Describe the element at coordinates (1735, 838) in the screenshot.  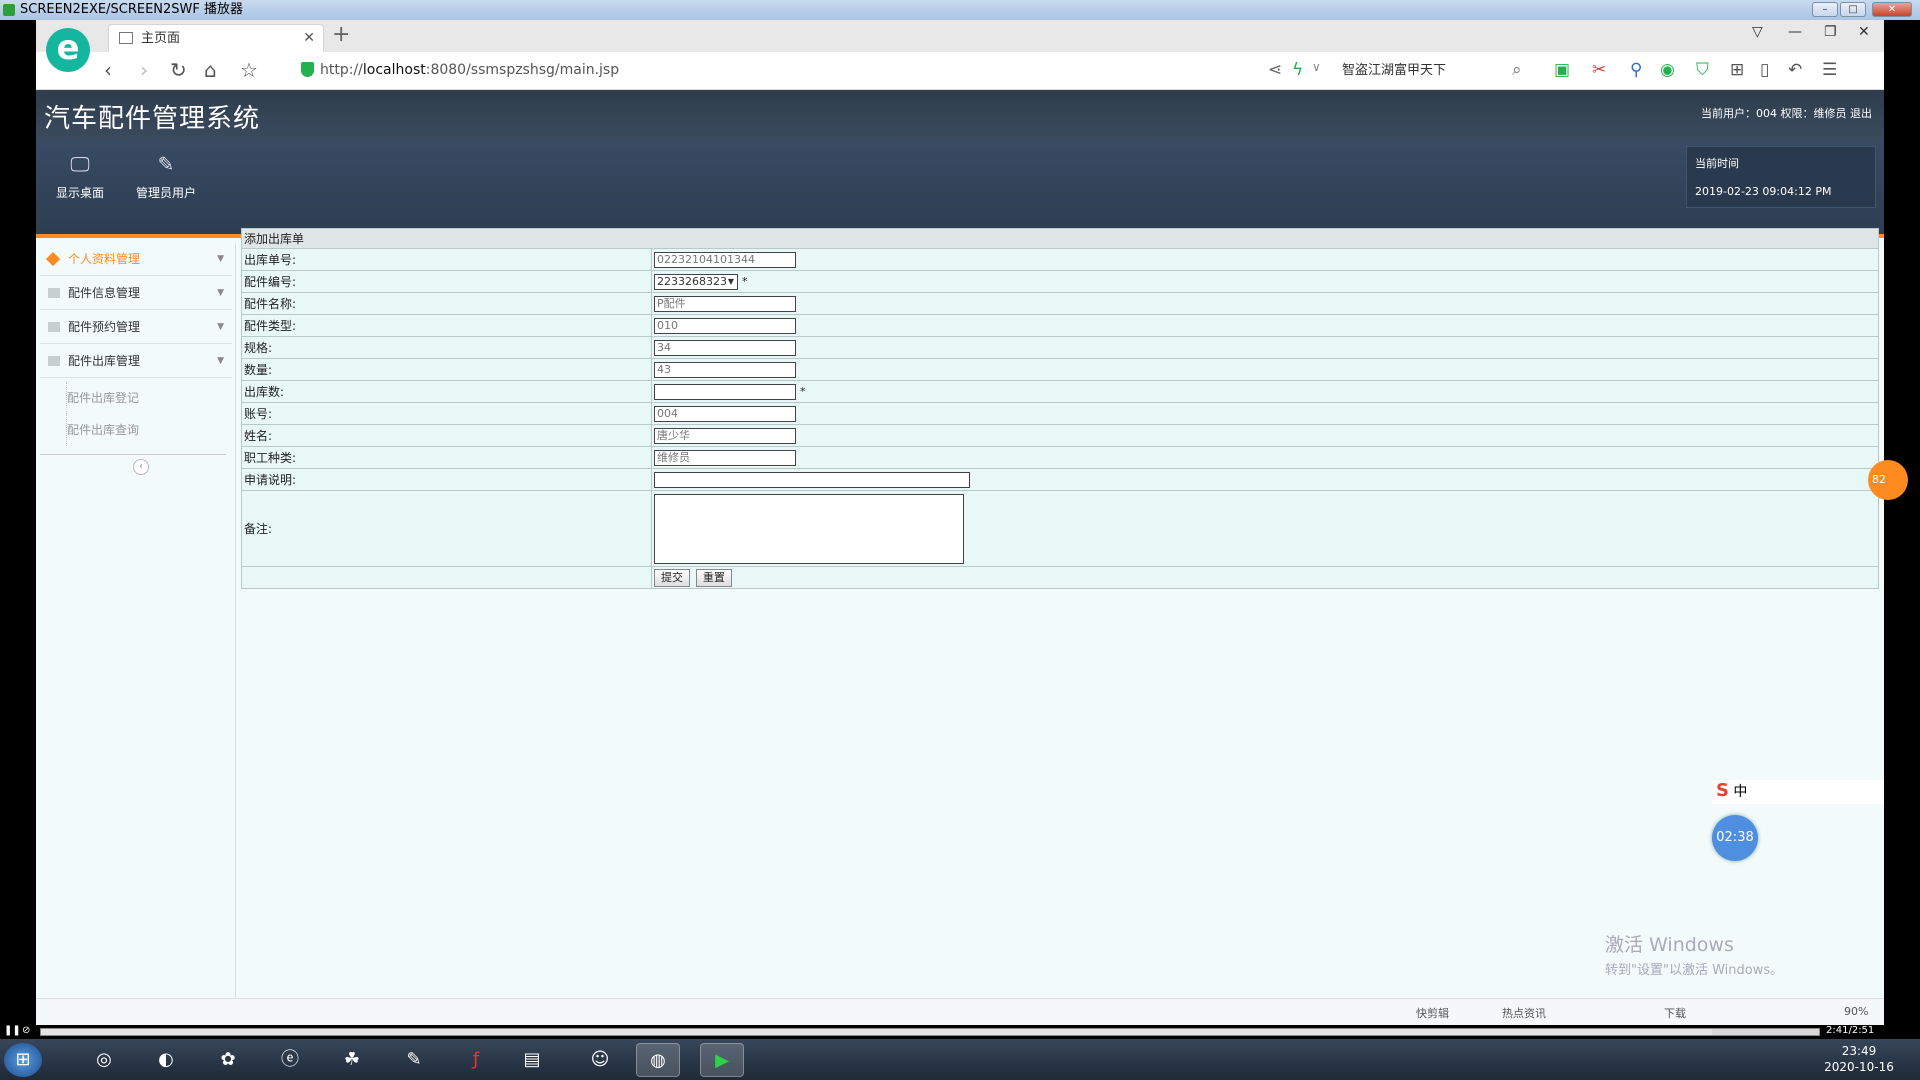
I see `timer-bubble: 02:38` at that location.